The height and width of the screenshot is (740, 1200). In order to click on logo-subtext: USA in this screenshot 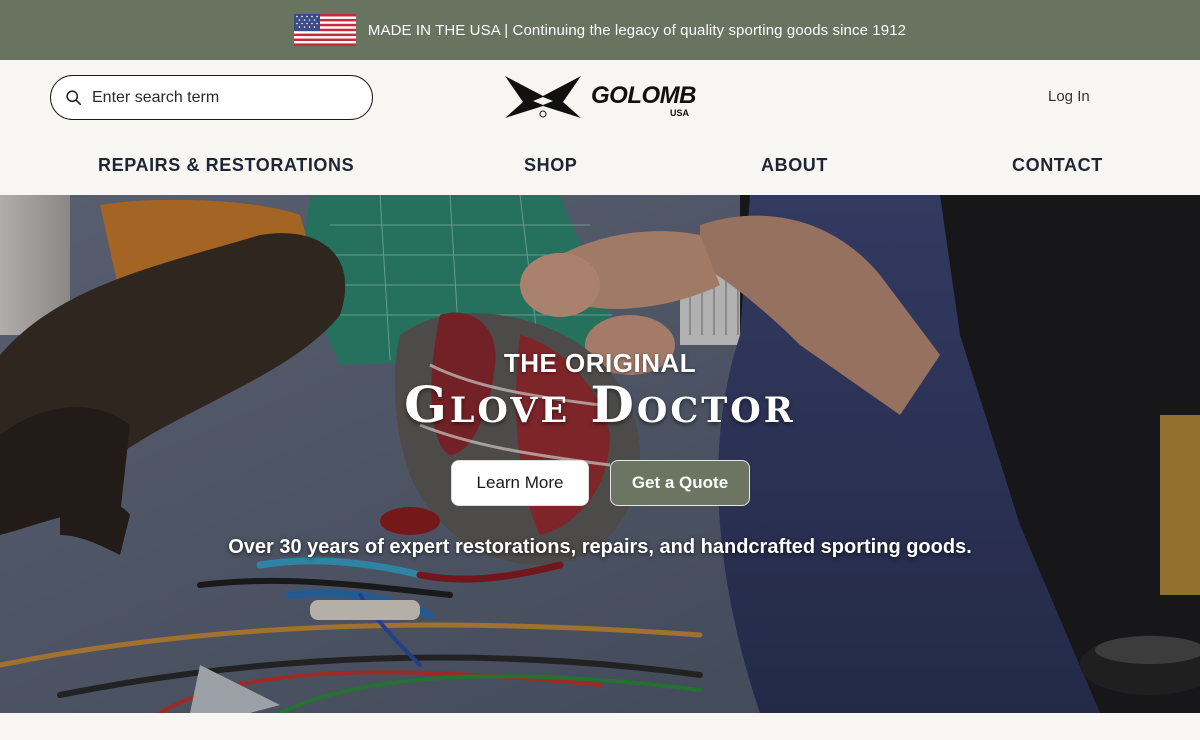, I will do `click(680, 113)`.